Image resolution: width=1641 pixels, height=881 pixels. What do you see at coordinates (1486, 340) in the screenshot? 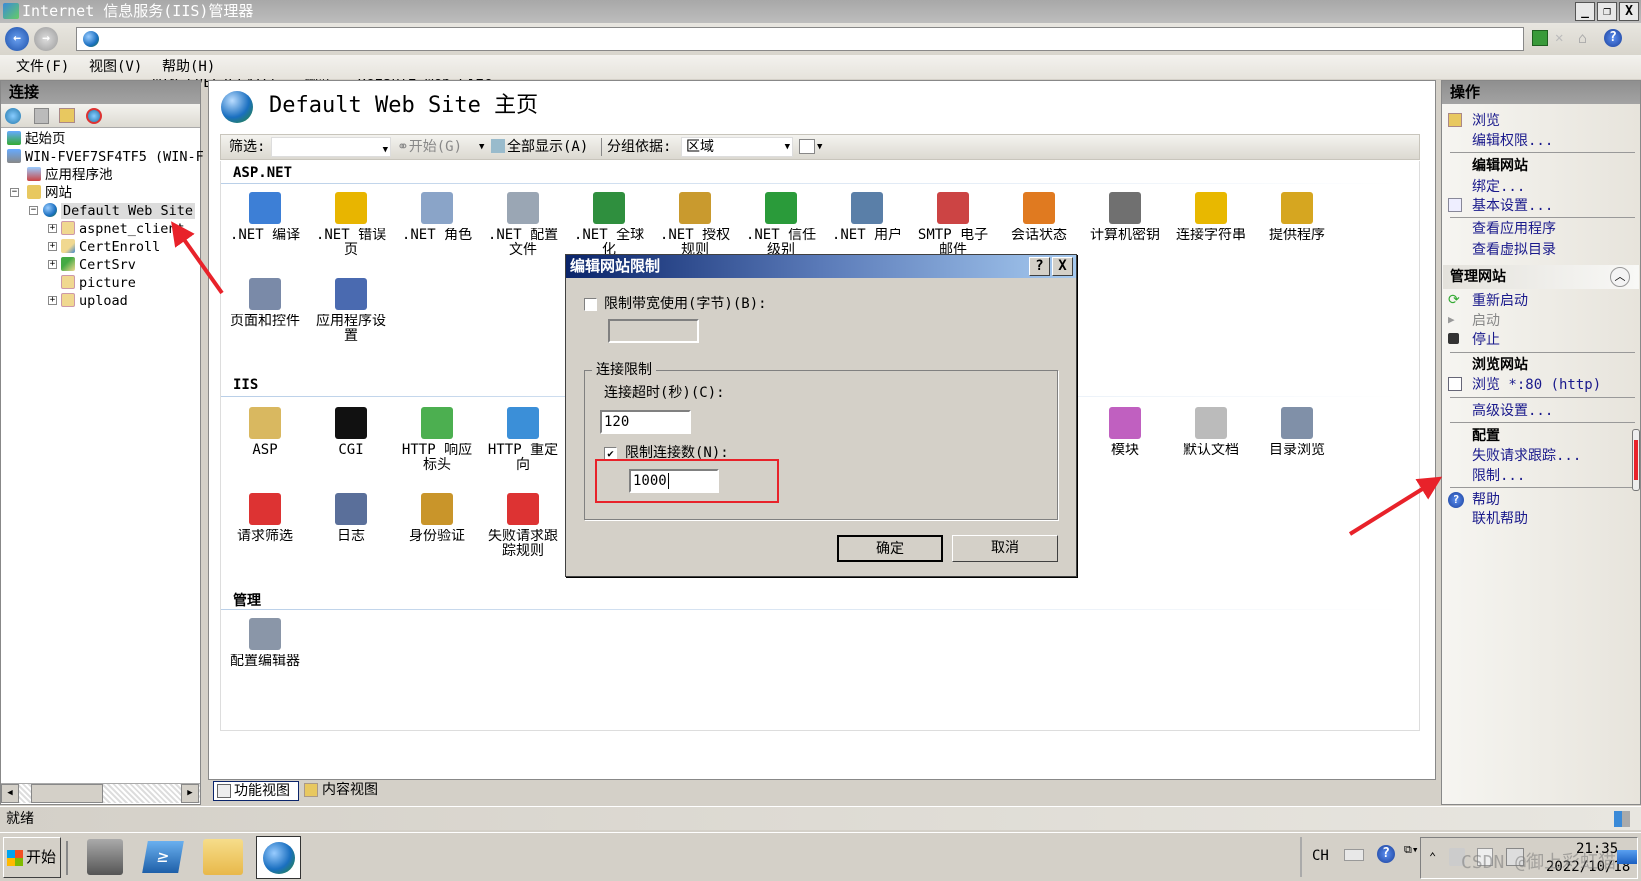
I see `action-stop: 停止` at bounding box center [1486, 340].